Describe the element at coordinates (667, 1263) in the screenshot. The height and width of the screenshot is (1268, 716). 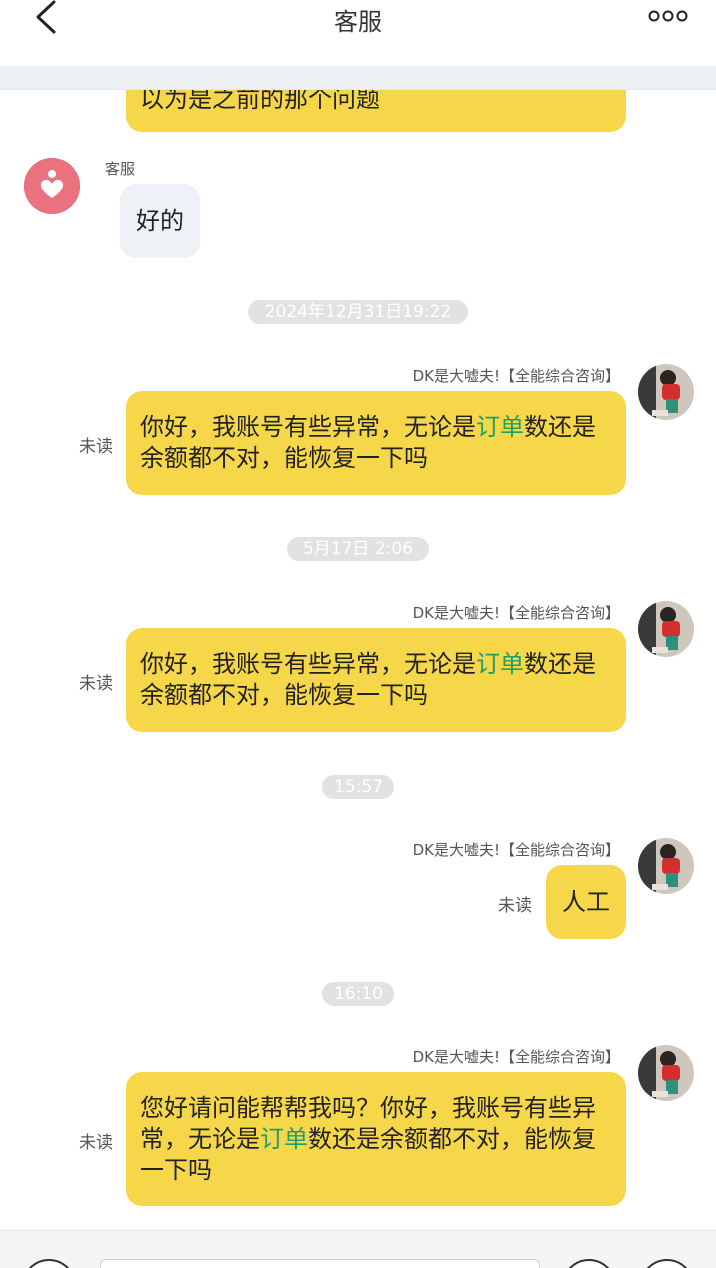
I see `add-icon` at that location.